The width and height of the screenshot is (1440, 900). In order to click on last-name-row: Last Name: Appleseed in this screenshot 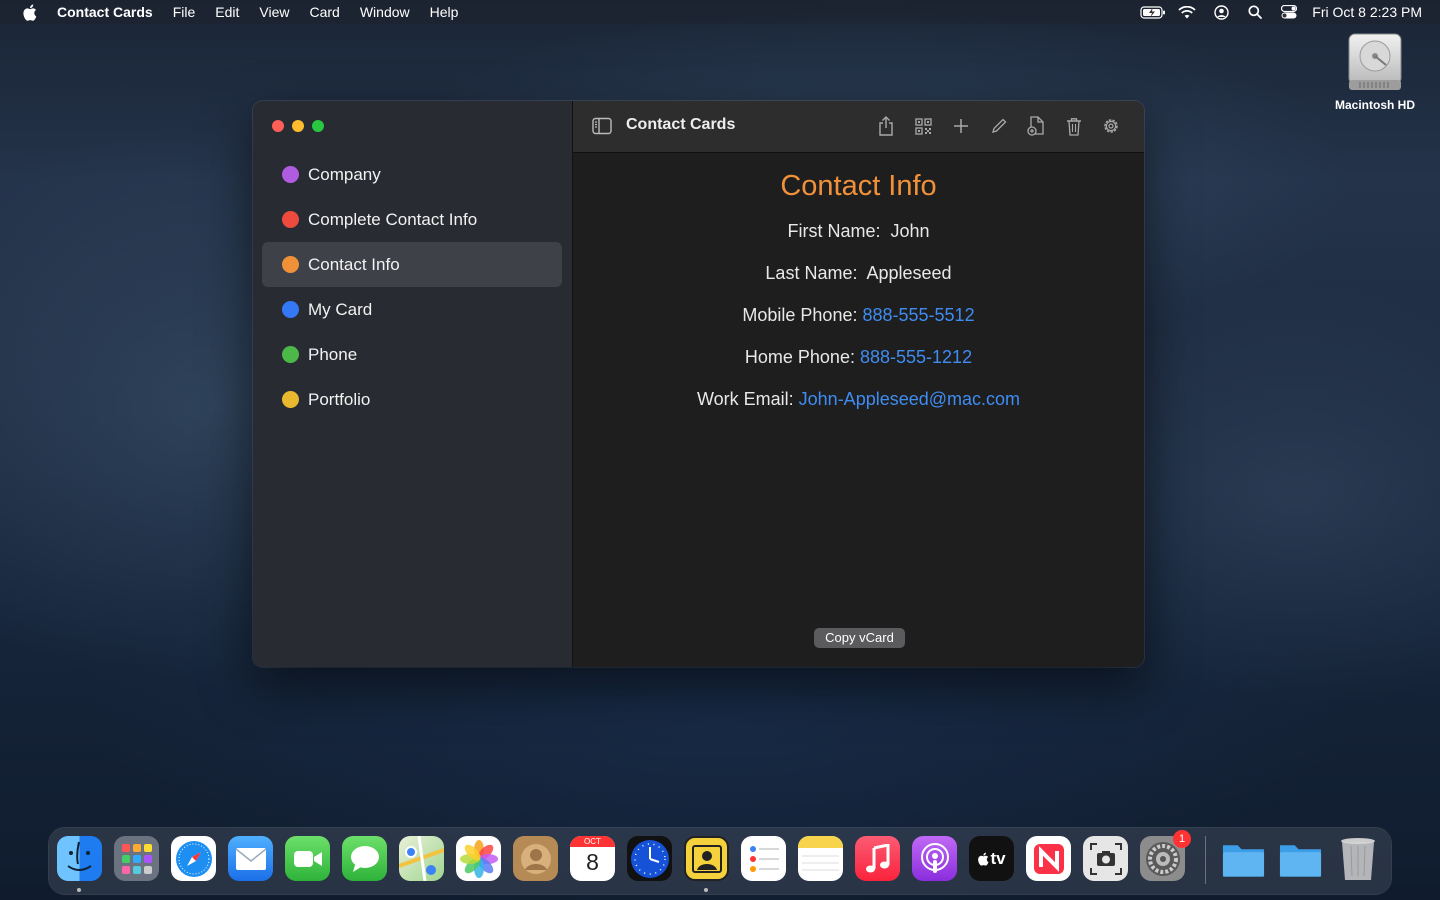, I will do `click(858, 273)`.